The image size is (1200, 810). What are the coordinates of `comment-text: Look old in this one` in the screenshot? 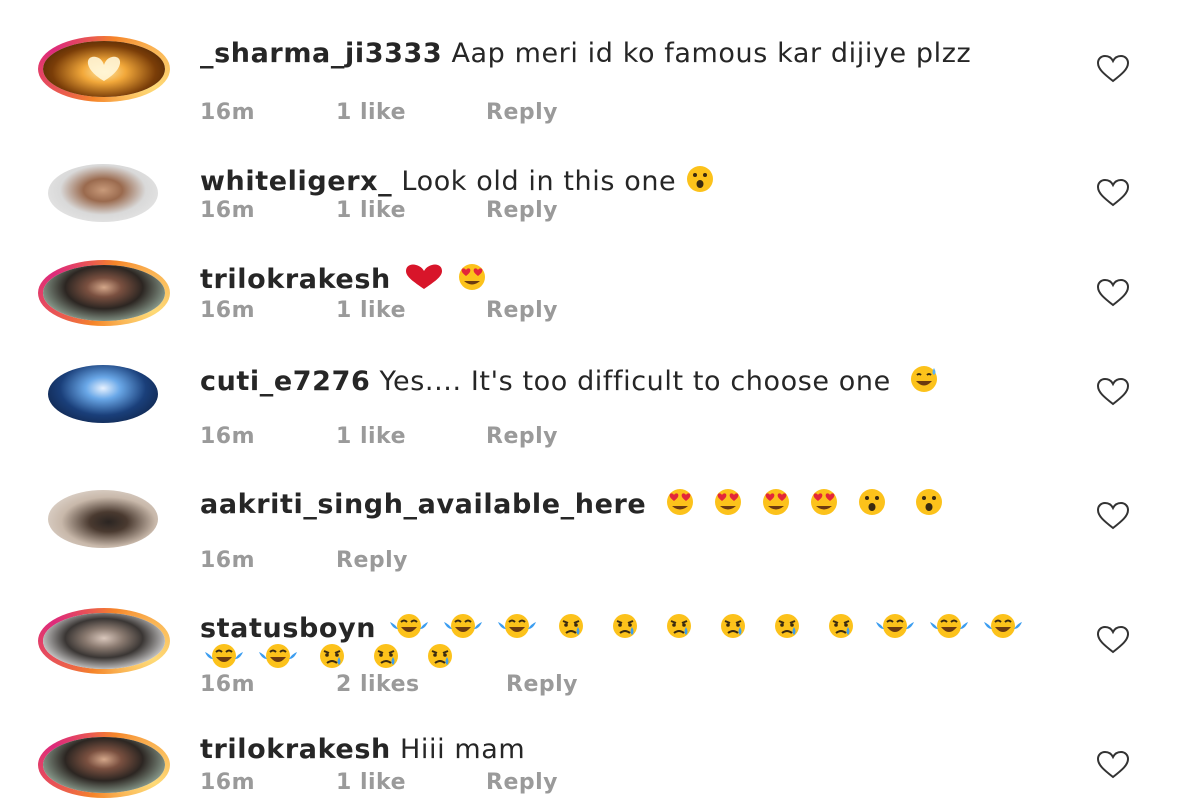 It's located at (539, 181).